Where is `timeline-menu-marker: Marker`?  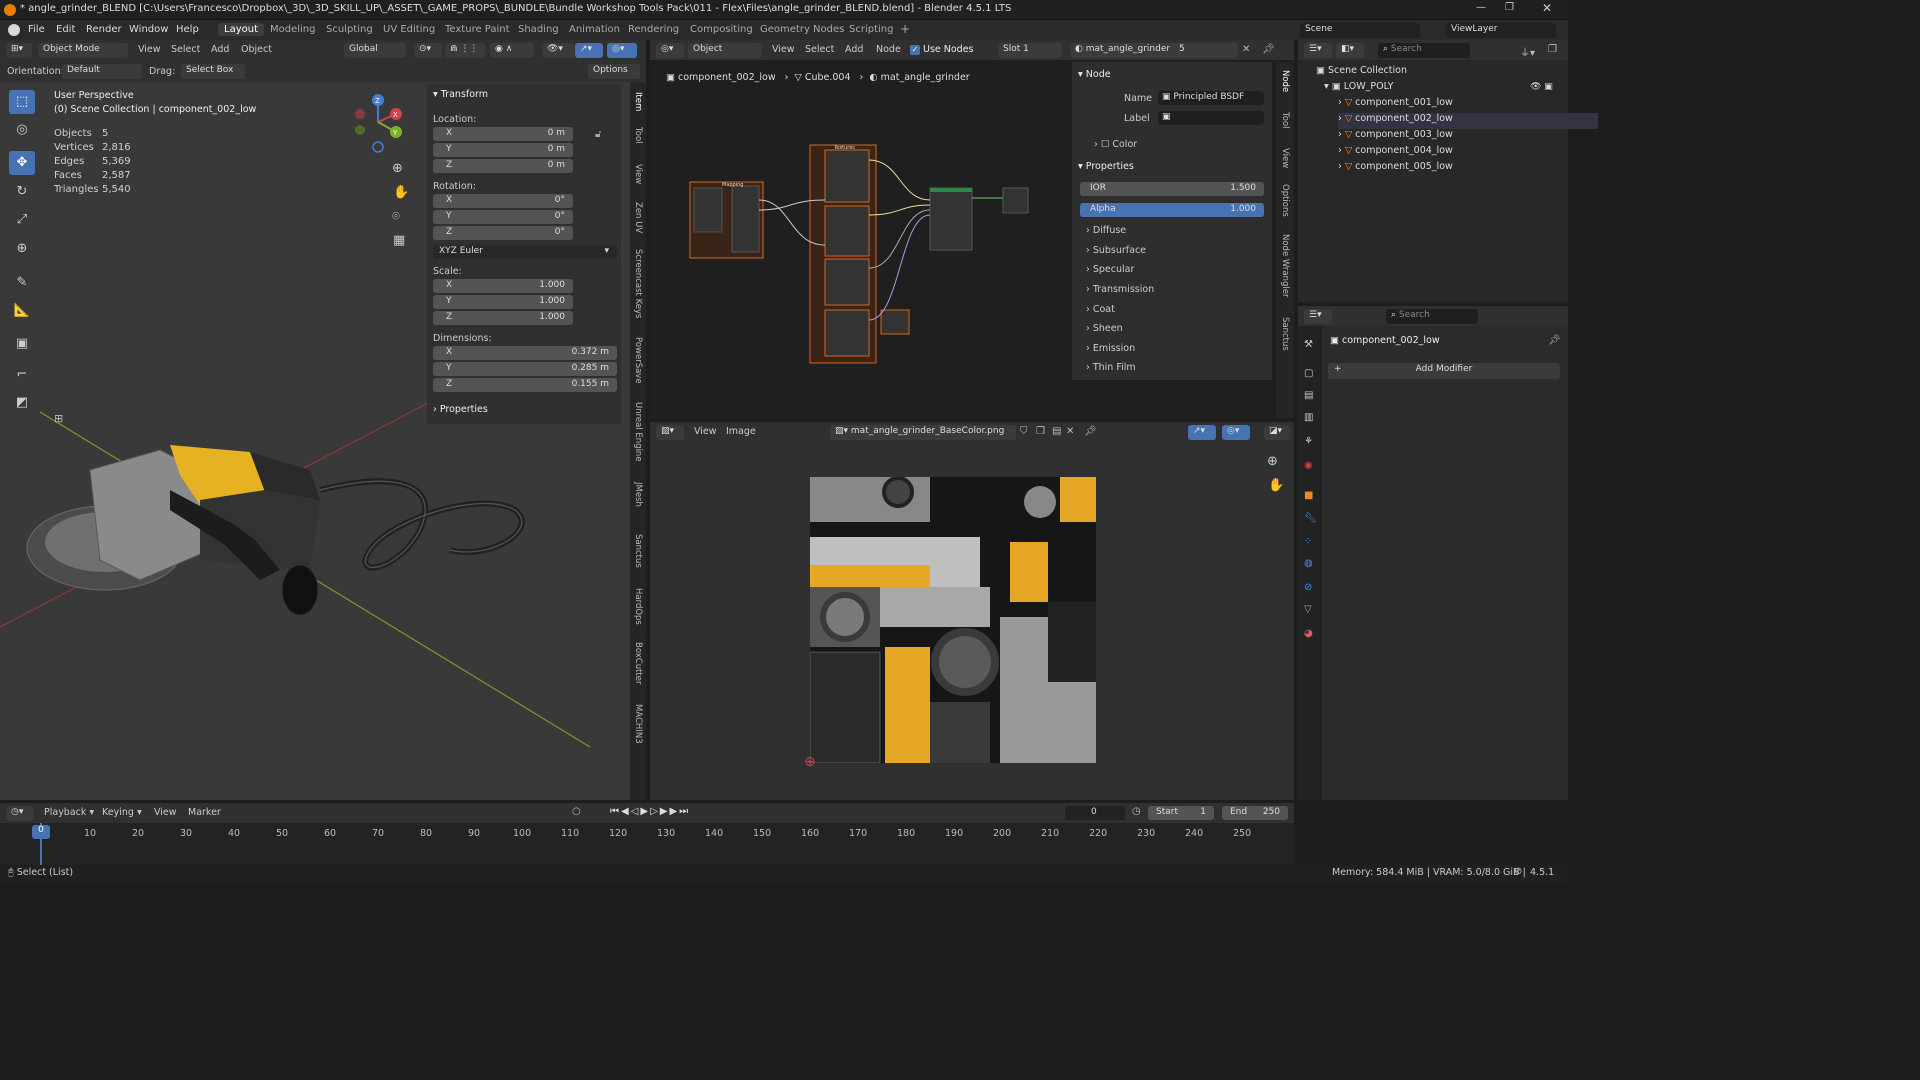
timeline-menu-marker: Marker is located at coordinates (204, 812).